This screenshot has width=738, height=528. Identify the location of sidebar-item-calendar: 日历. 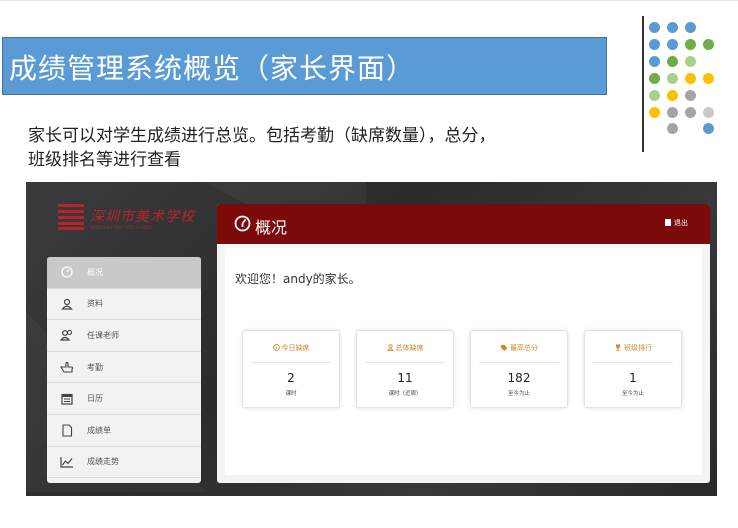
(124, 399).